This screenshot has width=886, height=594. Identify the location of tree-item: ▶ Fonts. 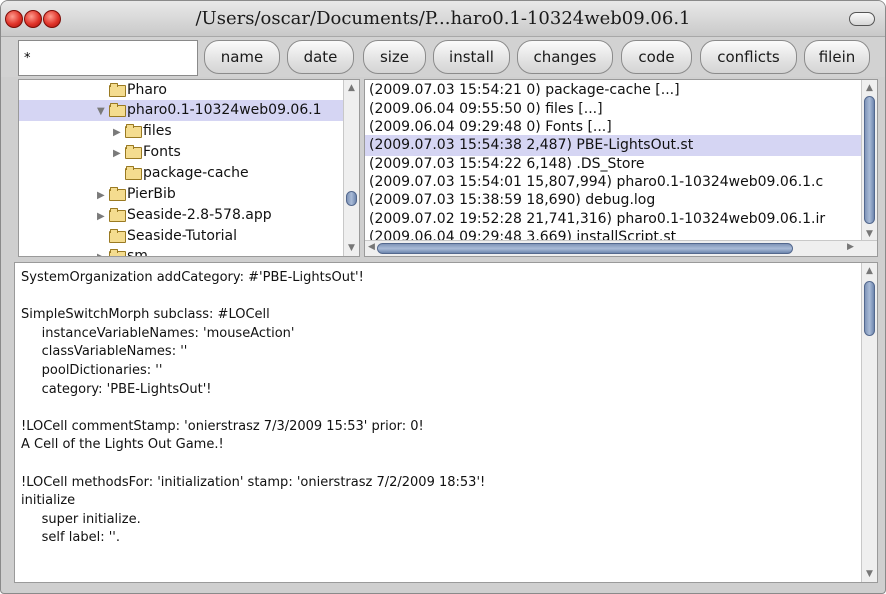
(147, 152).